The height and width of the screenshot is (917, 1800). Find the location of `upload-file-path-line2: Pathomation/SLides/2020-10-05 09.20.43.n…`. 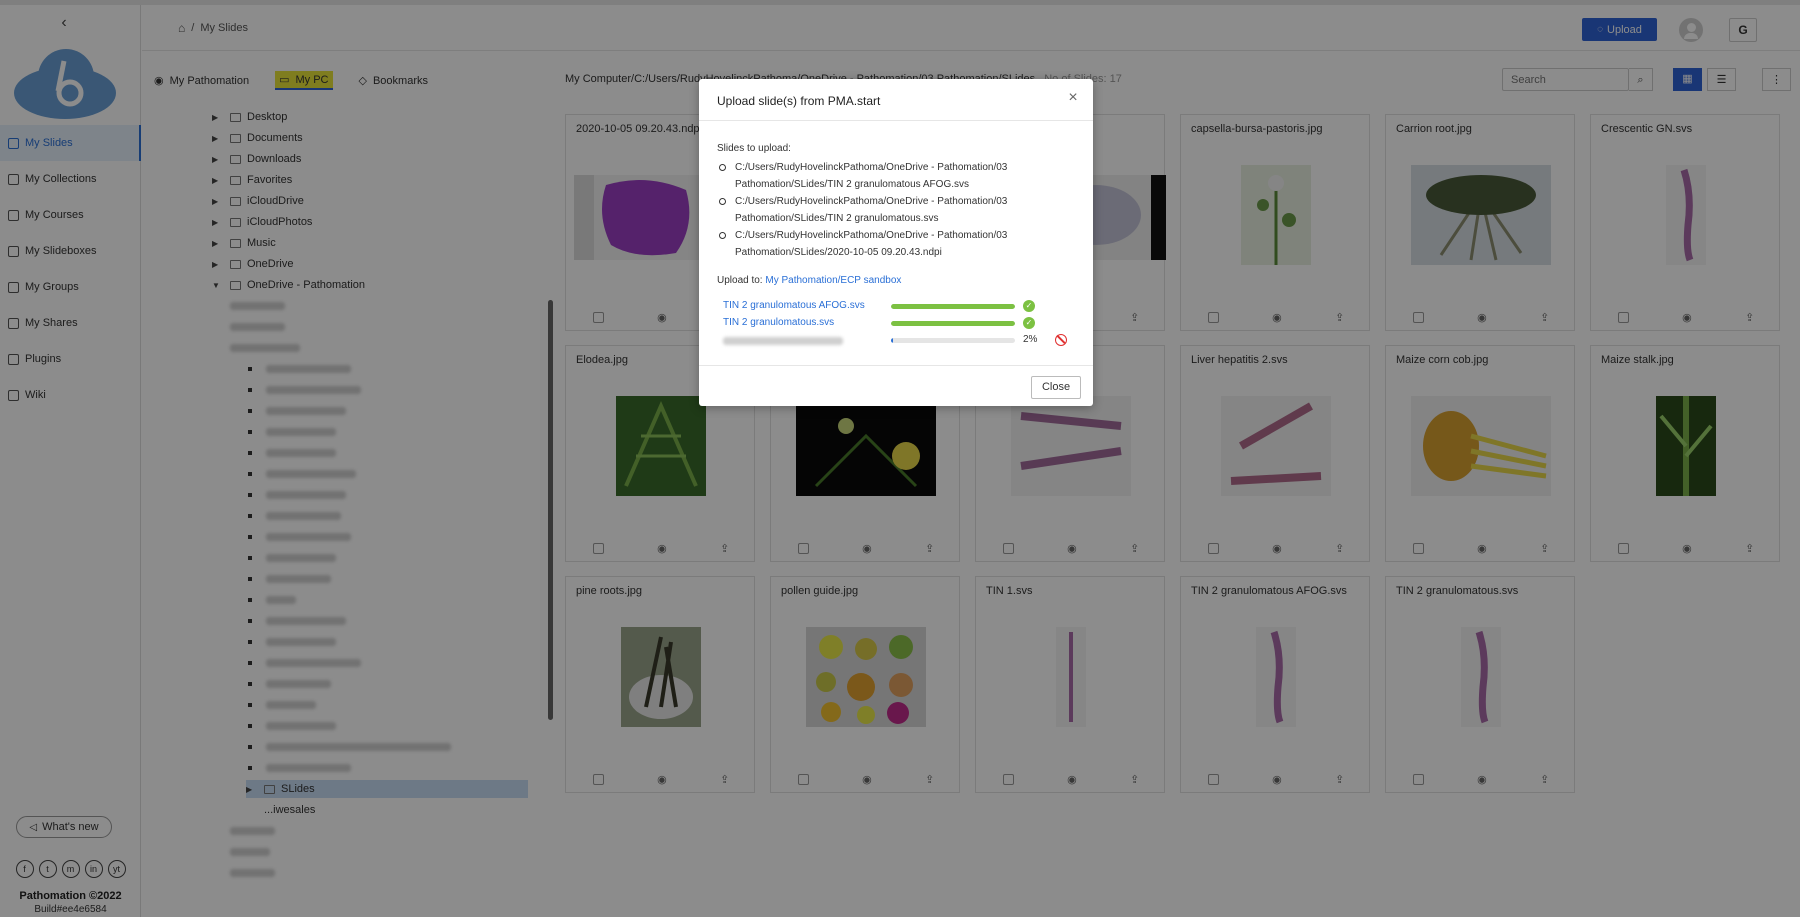

upload-file-path-line2: Pathomation/SLides/2020-10-05 09.20.43.n… is located at coordinates (838, 252).